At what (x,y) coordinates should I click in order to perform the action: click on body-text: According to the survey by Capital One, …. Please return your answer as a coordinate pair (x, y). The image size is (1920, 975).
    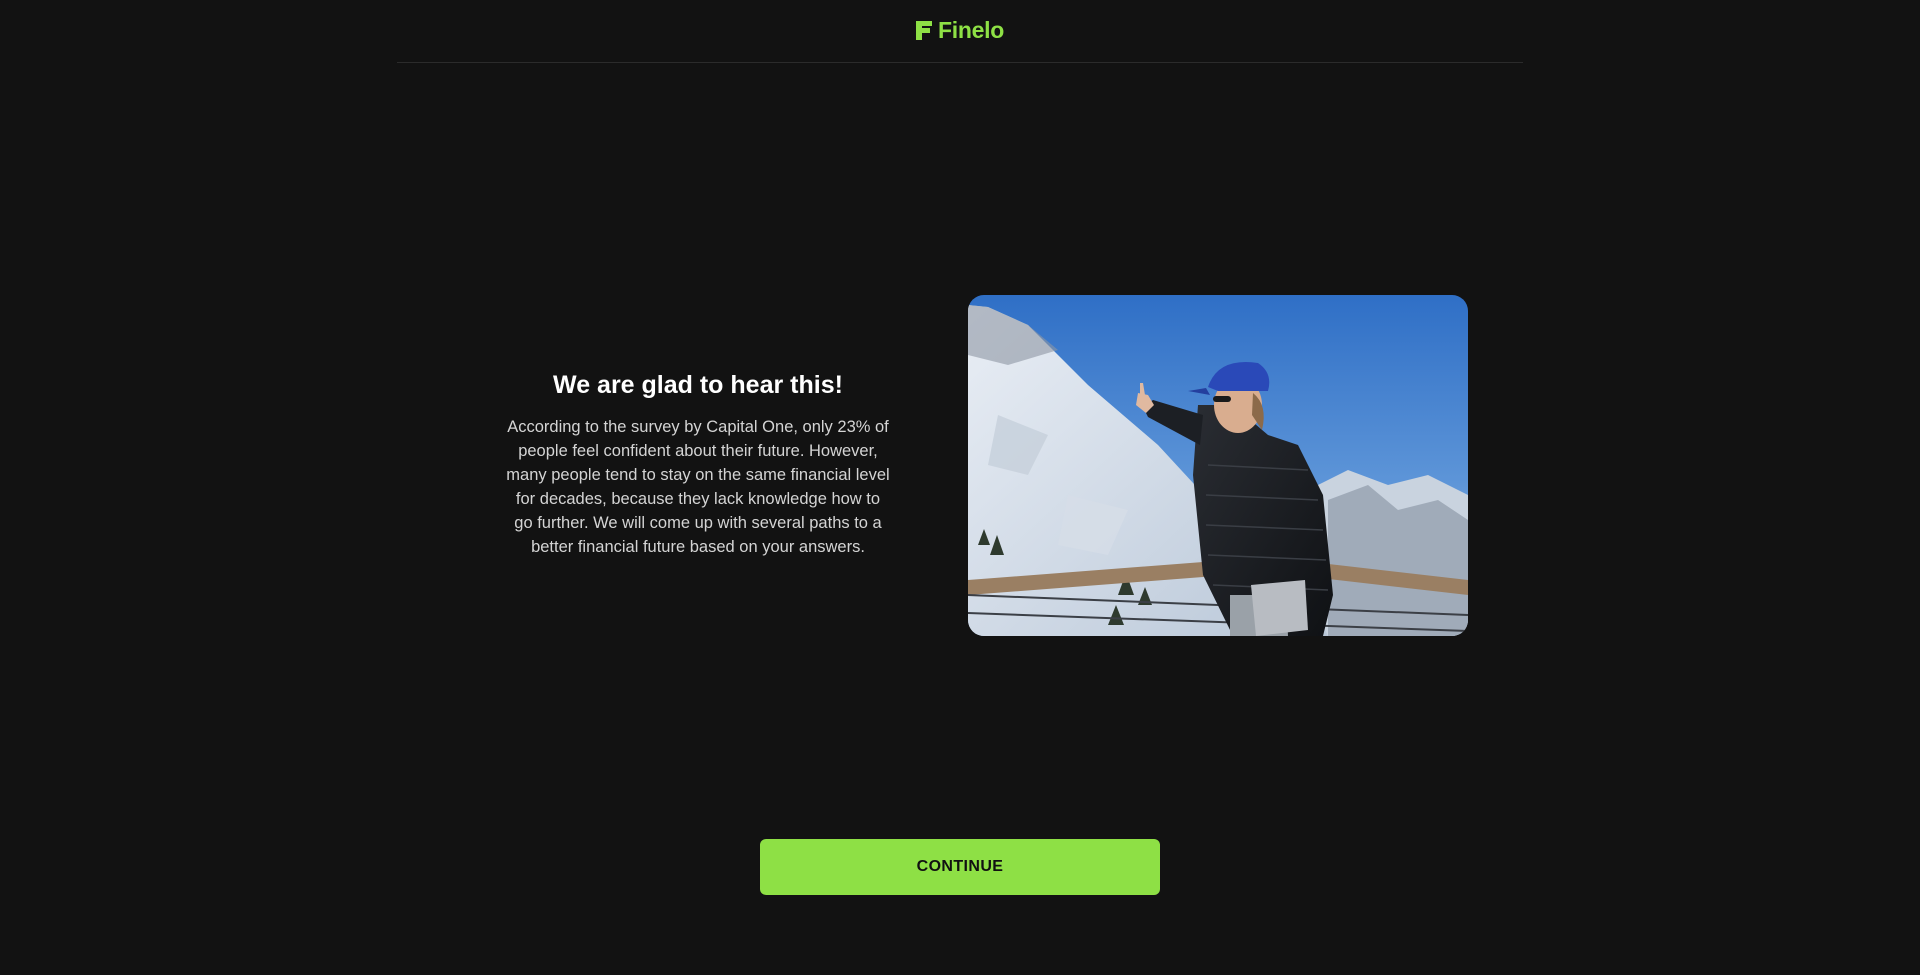
    Looking at the image, I should click on (698, 487).